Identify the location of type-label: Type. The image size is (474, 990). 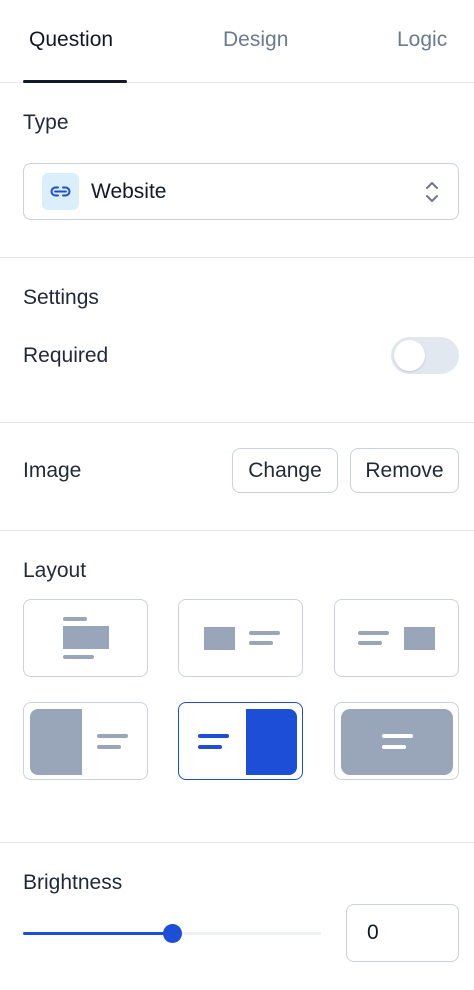
(46, 122).